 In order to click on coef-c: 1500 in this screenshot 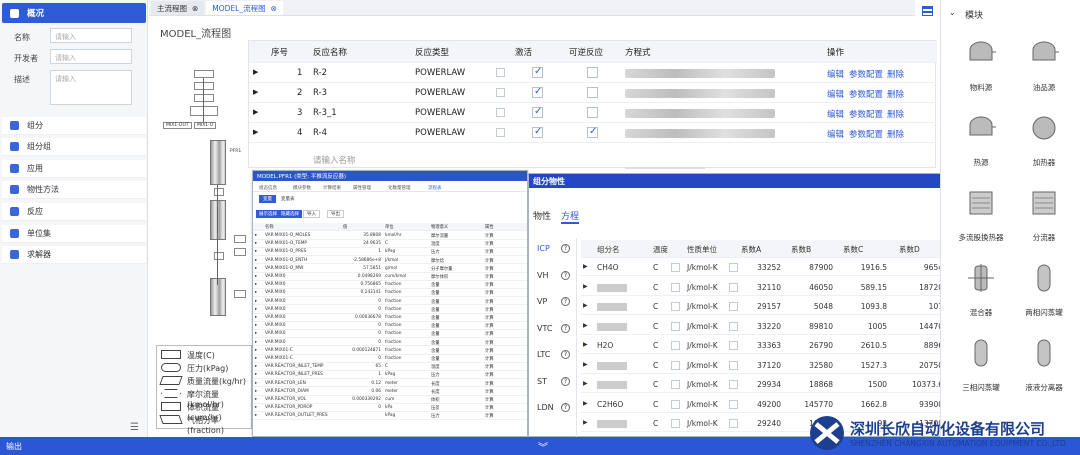, I will do `click(877, 384)`.